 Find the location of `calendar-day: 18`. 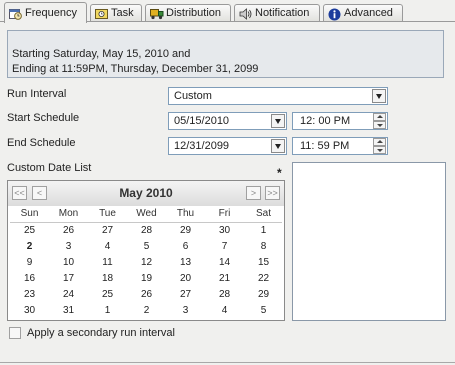

calendar-day: 18 is located at coordinates (107, 279).